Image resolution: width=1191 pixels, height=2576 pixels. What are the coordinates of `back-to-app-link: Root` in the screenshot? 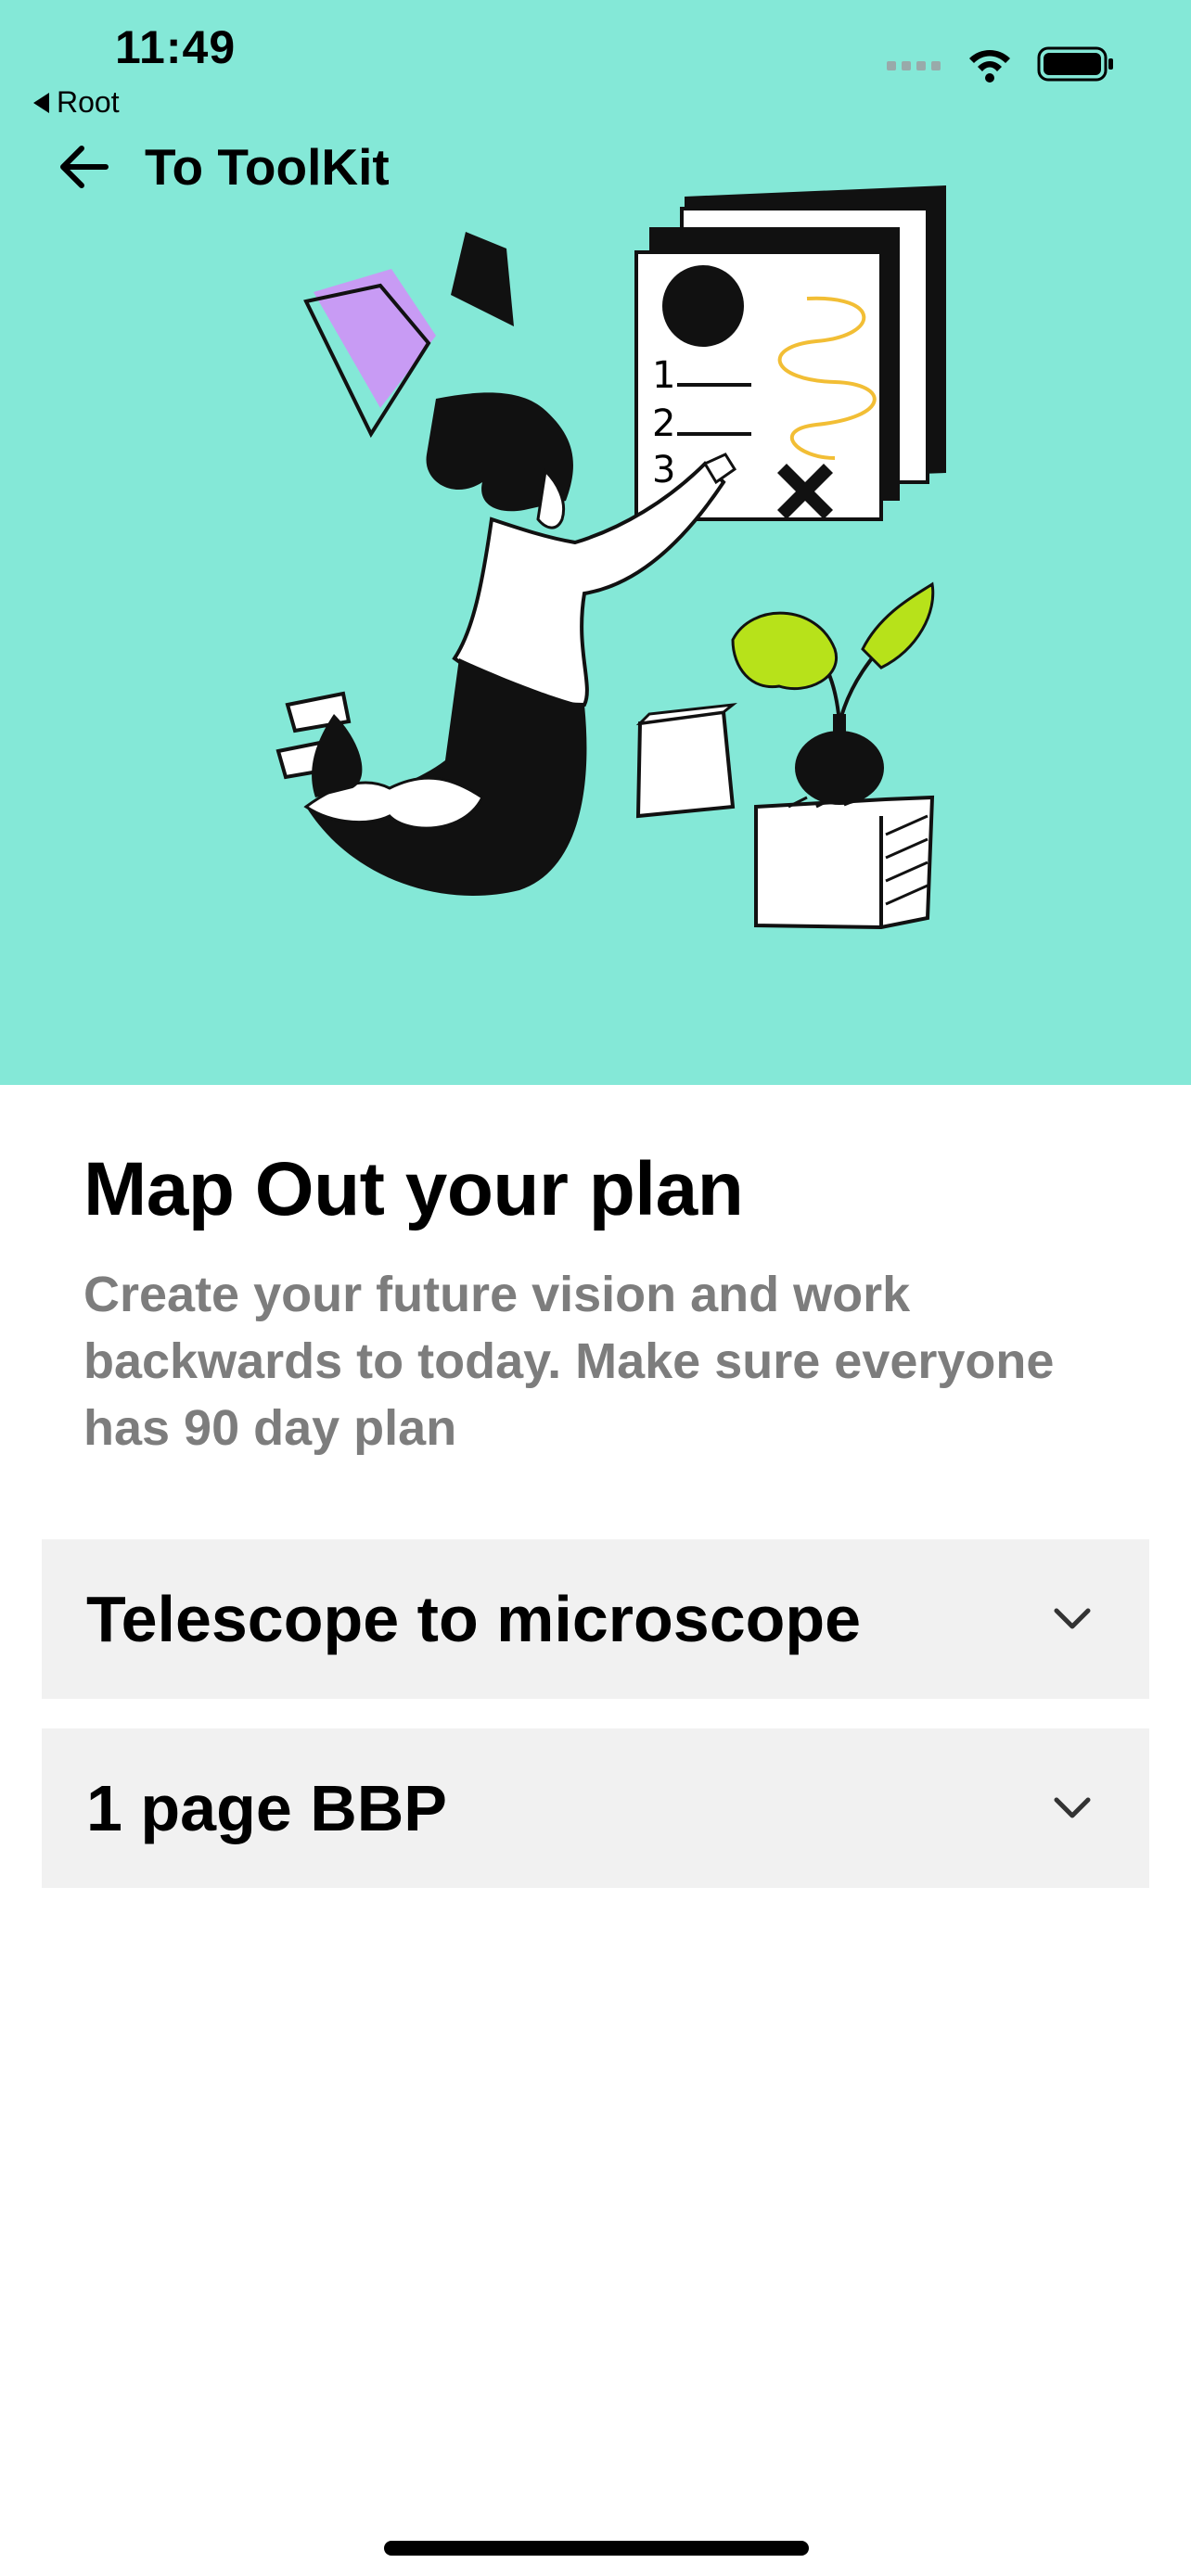 It's located at (76, 102).